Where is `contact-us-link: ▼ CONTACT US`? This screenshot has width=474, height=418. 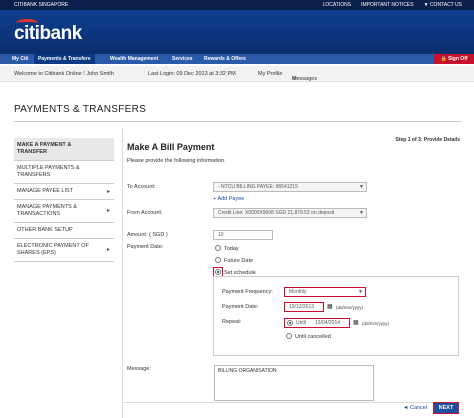 contact-us-link: ▼ CONTACT US is located at coordinates (443, 5).